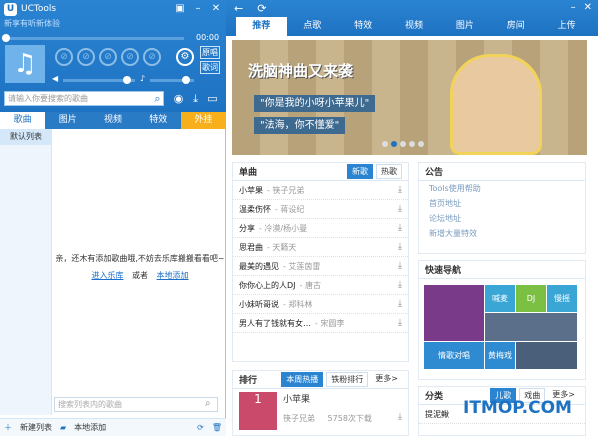 This screenshot has width=598, height=436. What do you see at coordinates (502, 188) in the screenshot?
I see `notice-item: Tools使用帮助` at bounding box center [502, 188].